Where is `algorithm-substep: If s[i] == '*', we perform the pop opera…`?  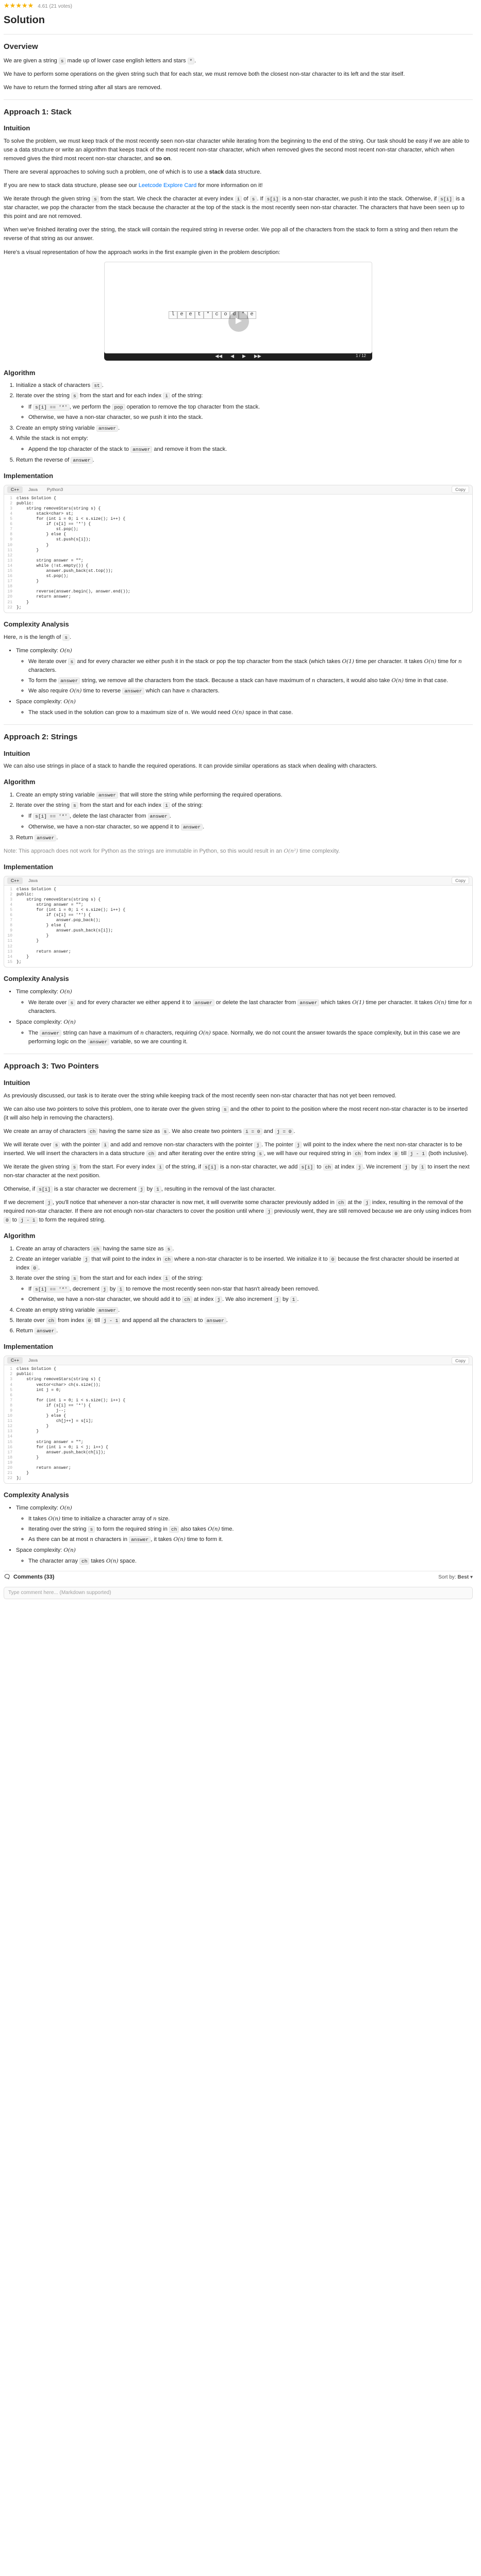 algorithm-substep: If s[i] == '*', we perform the pop opera… is located at coordinates (251, 407).